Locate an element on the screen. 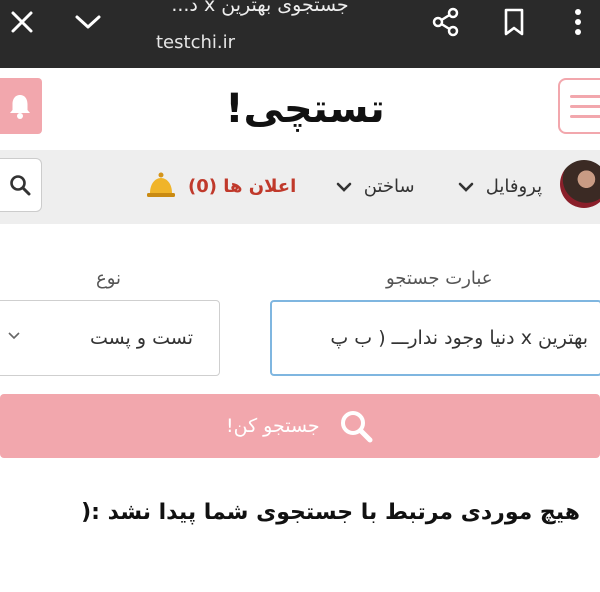 The height and width of the screenshot is (592, 600). site-logo: تستچی! is located at coordinates (305, 109).